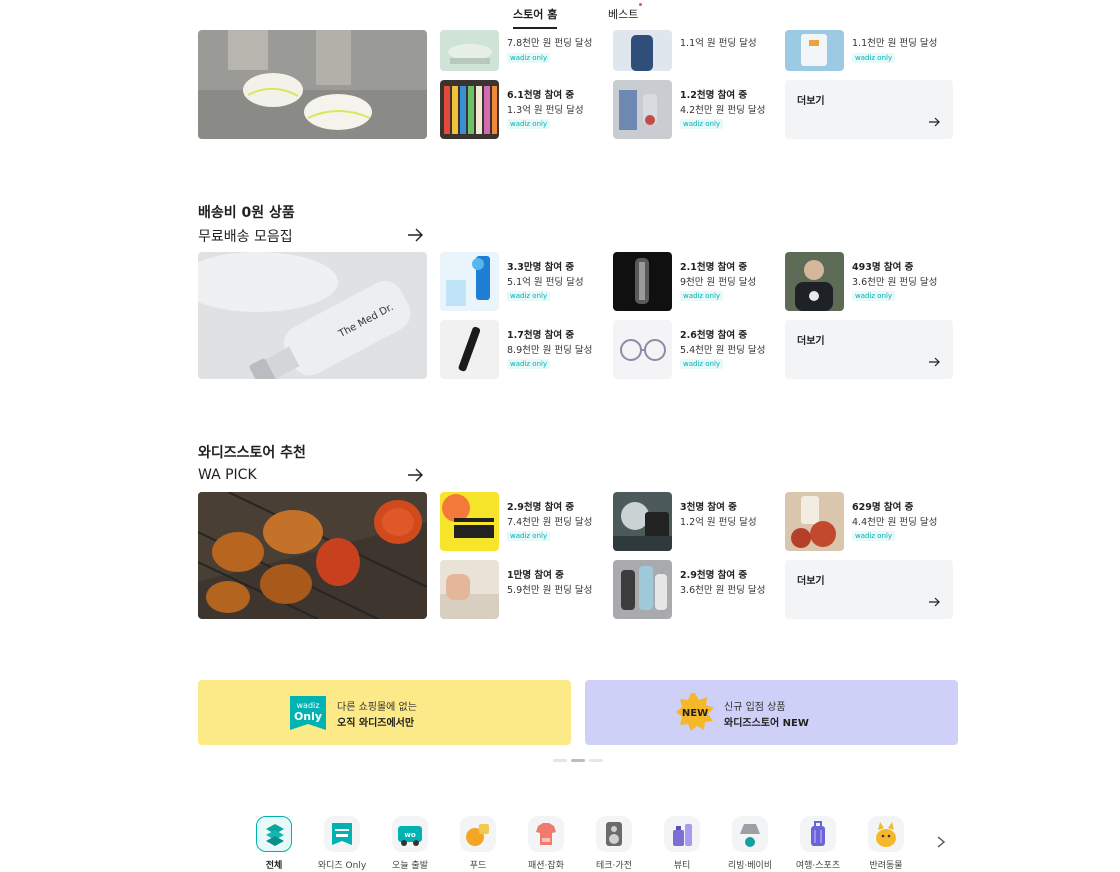 The width and height of the screenshot is (1120, 872). I want to click on category-food: 푸드, so click(478, 842).